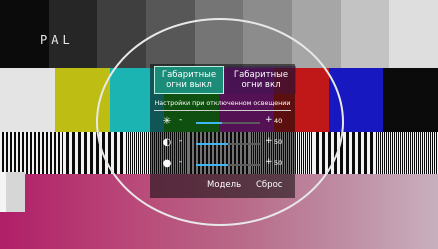 The width and height of the screenshot is (438, 249). What do you see at coordinates (212, 144) in the screenshot?
I see `contrast-fill` at bounding box center [212, 144].